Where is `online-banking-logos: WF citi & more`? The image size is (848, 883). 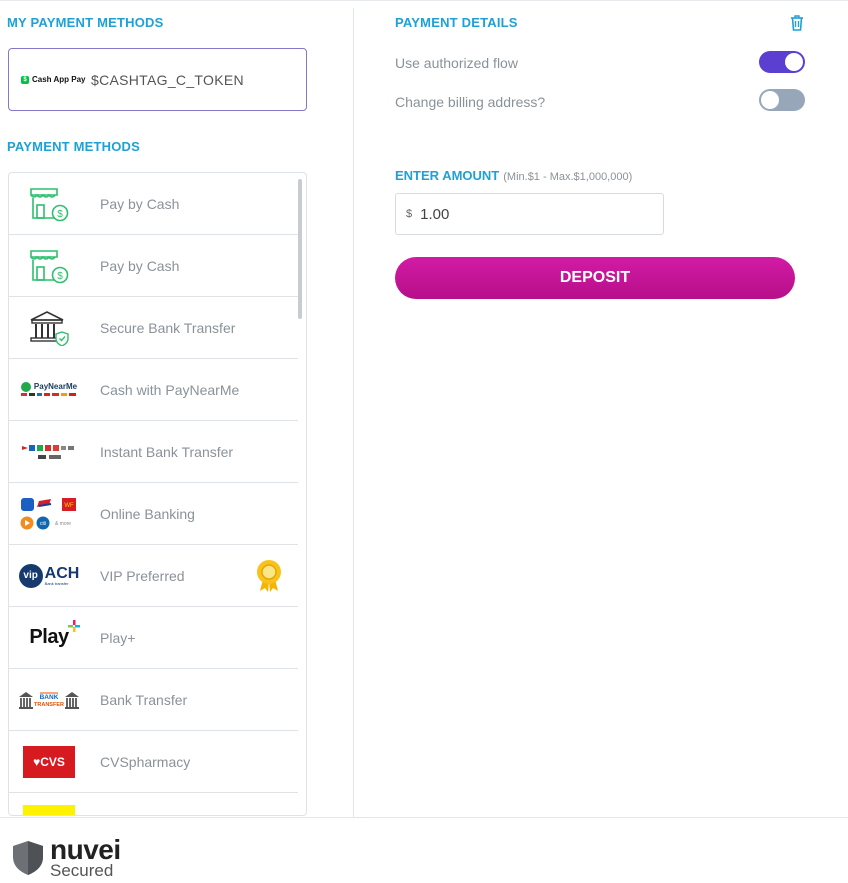
online-banking-logos: WF citi & more is located at coordinates (49, 514).